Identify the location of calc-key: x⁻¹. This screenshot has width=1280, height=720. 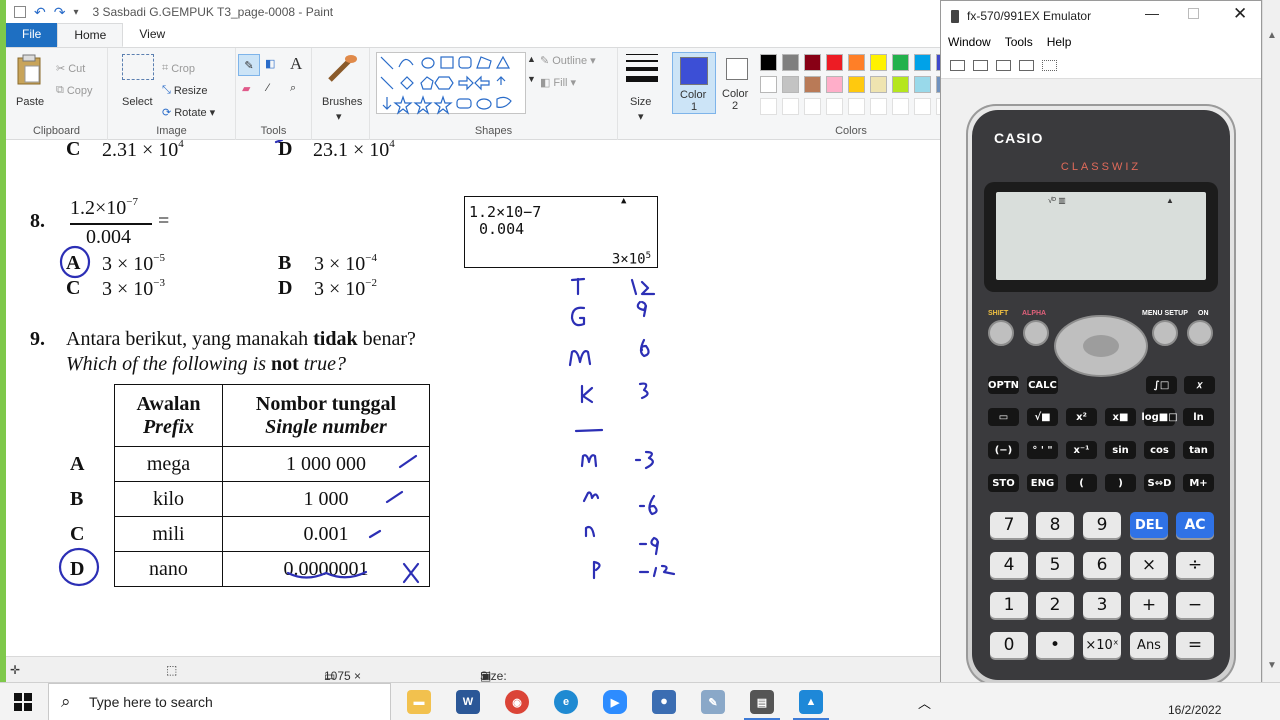
(1081, 450).